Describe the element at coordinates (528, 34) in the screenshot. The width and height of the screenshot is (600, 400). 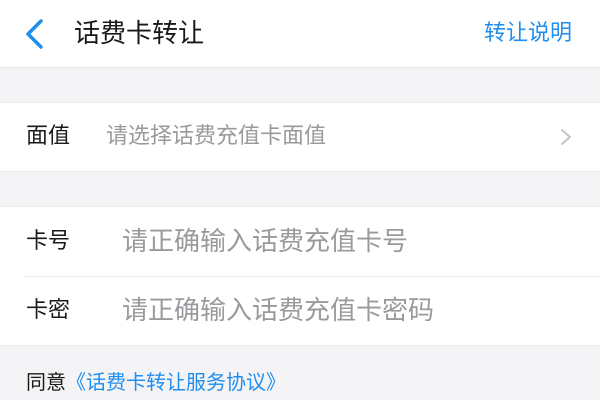
I see `transfer-instructions-link: 转让说明` at that location.